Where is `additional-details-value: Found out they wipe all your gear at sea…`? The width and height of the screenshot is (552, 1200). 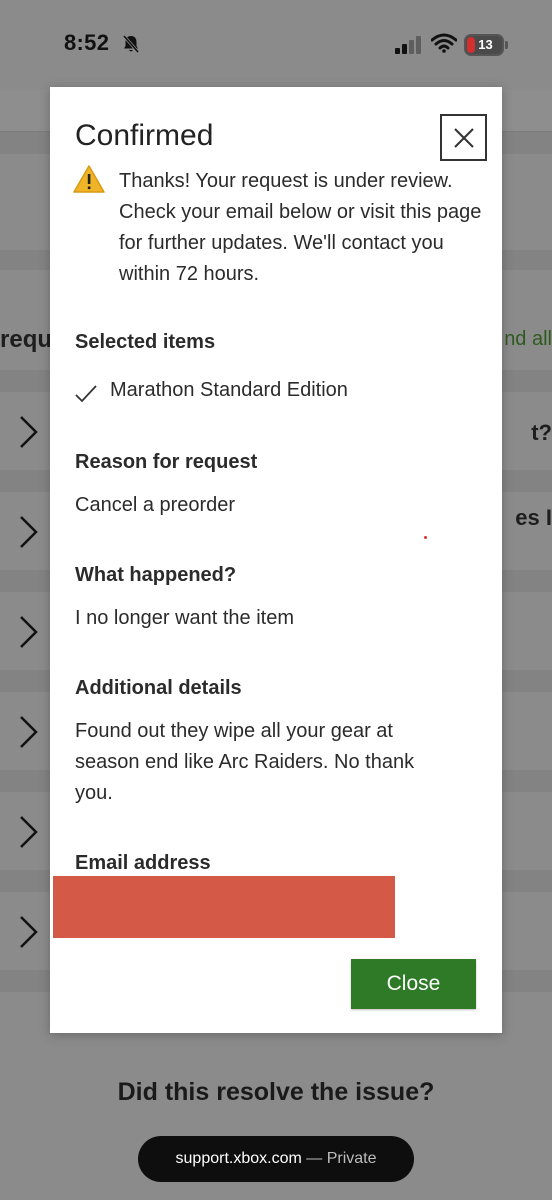
additional-details-value: Found out they wipe all your gear at sea… is located at coordinates (245, 762).